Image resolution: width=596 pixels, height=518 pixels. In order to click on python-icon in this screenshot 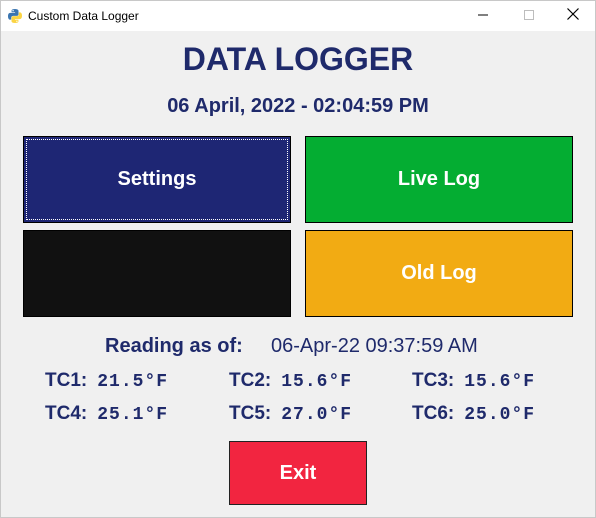, I will do `click(15, 16)`.